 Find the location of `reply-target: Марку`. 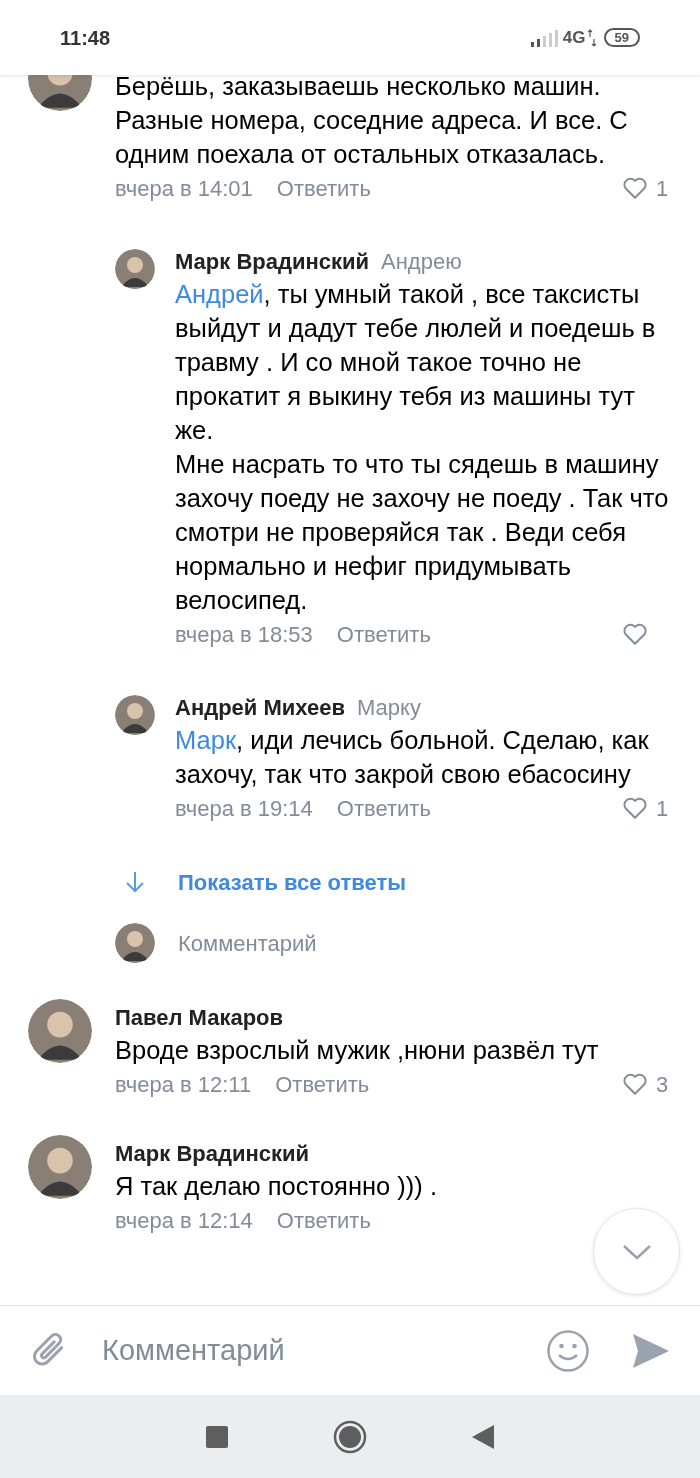

reply-target: Марку is located at coordinates (389, 708).